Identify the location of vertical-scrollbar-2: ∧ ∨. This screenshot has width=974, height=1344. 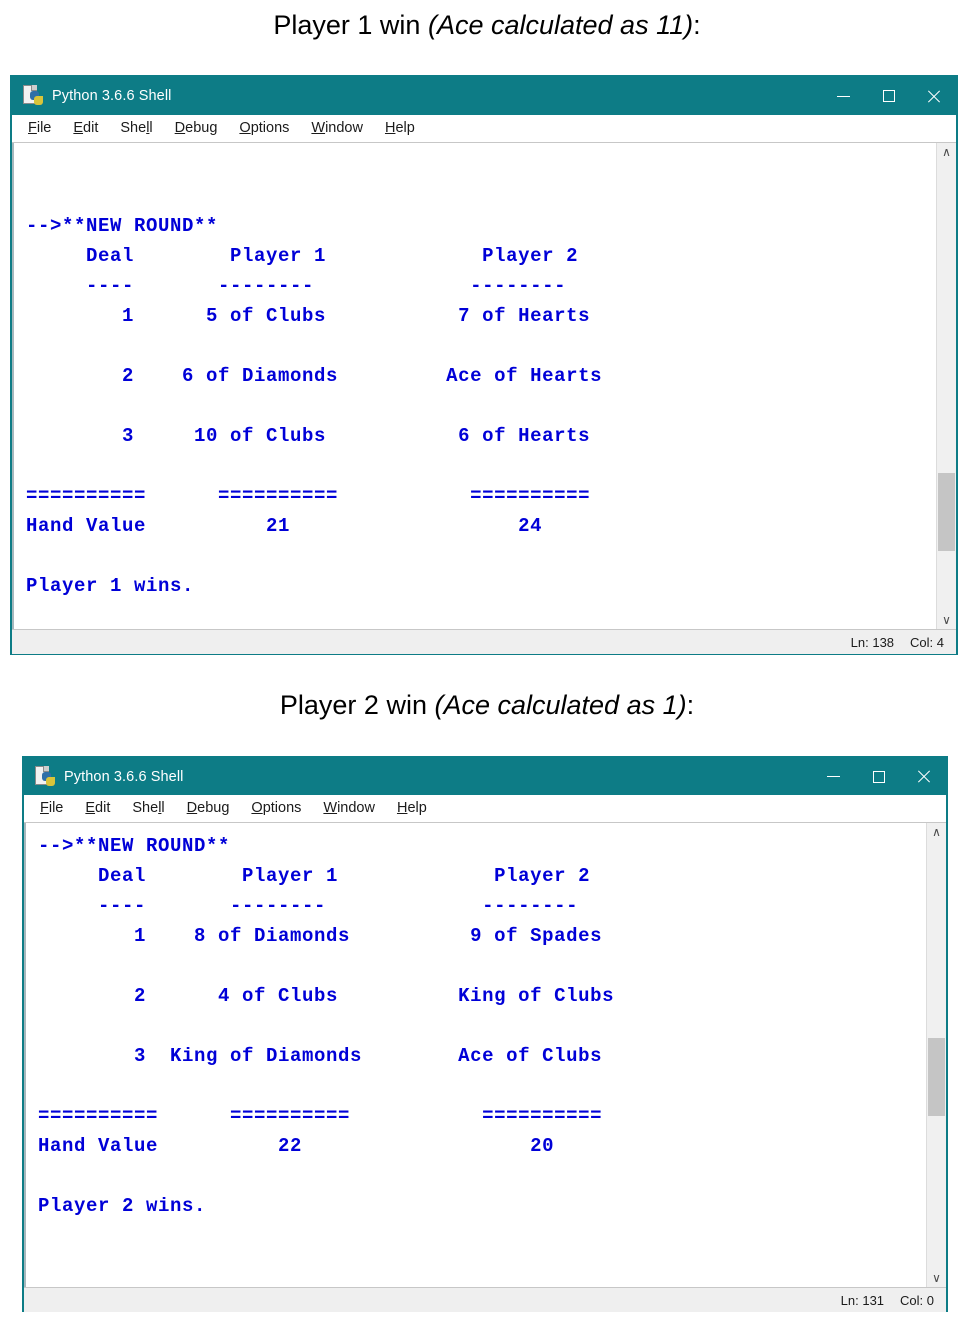
(936, 1055).